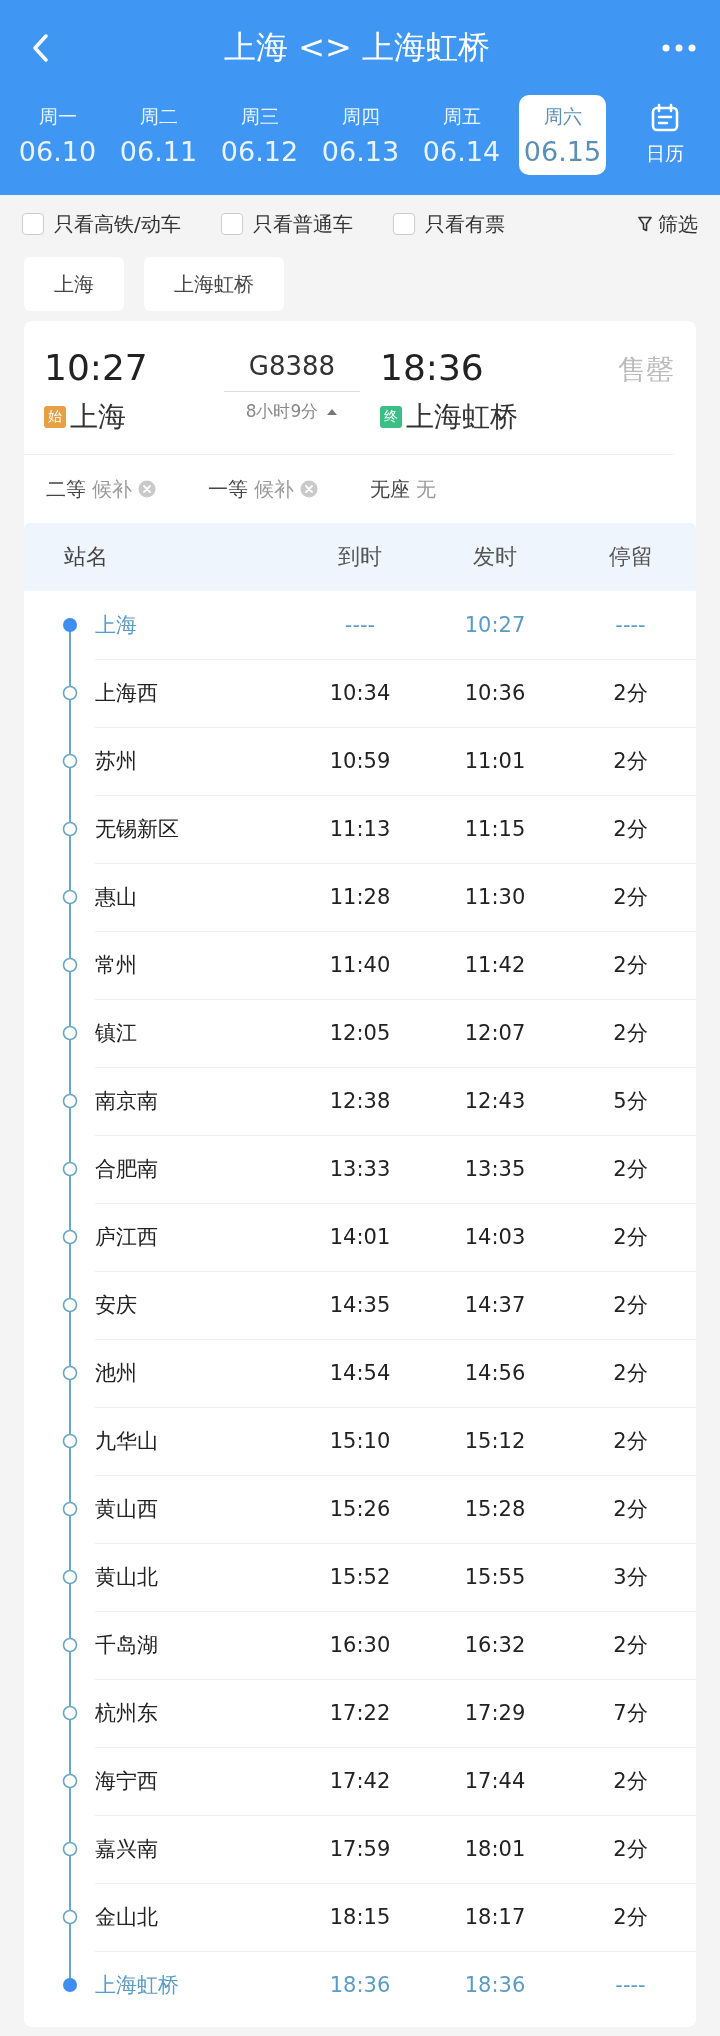 The width and height of the screenshot is (720, 2036). I want to click on station-name: 上海虹桥, so click(137, 1985).